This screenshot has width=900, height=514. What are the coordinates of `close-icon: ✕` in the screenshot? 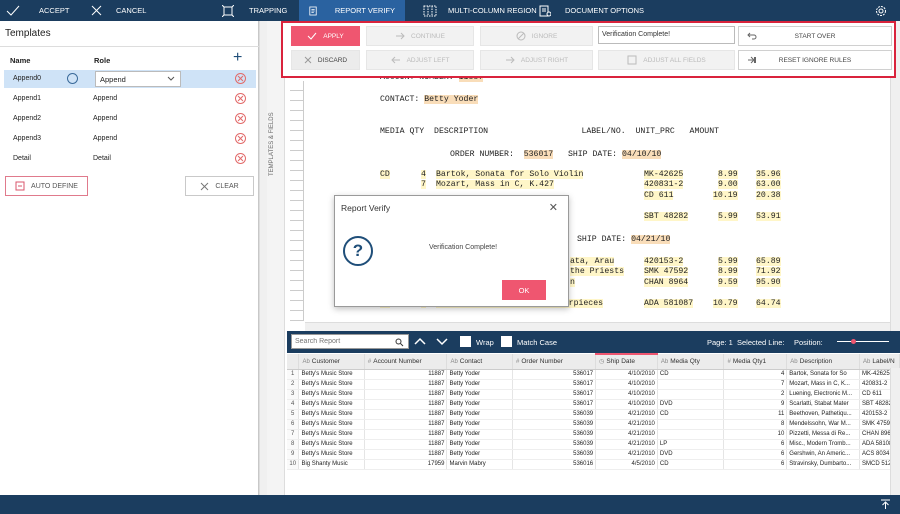 It's located at (553, 207).